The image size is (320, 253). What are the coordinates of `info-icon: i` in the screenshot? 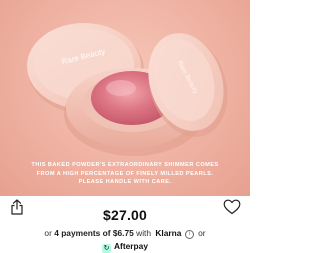 It's located at (189, 234).